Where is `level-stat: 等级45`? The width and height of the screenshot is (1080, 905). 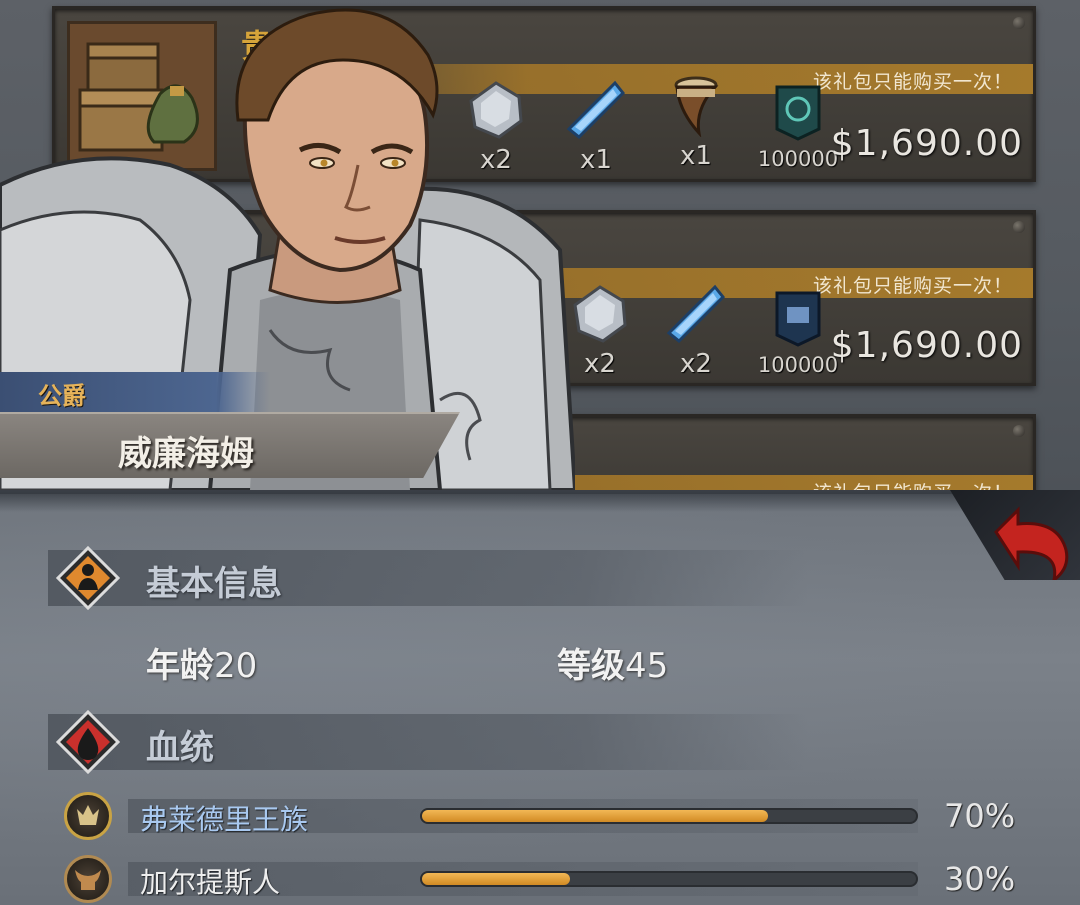
level-stat: 等级45 is located at coordinates (612, 662).